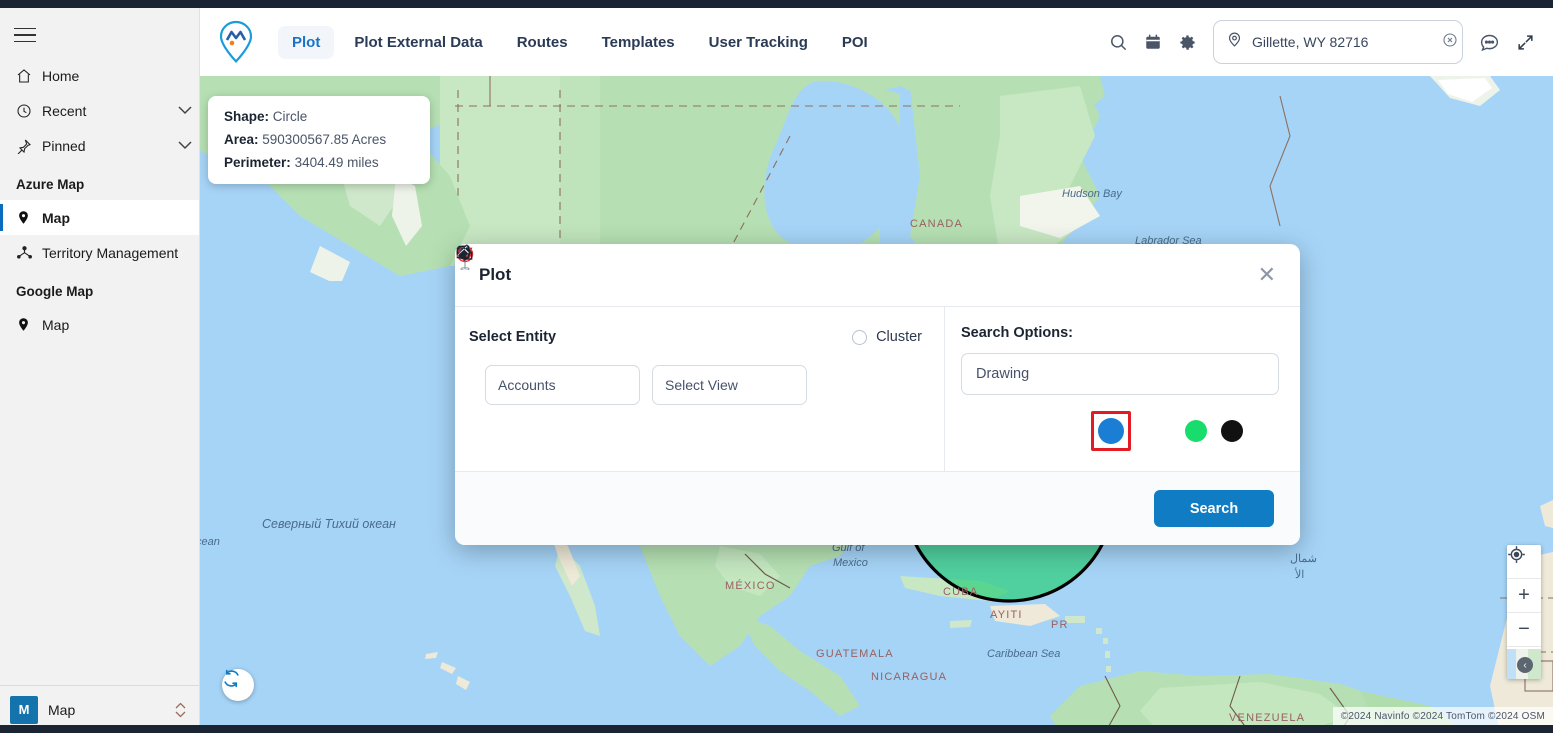  Describe the element at coordinates (319, 116) in the screenshot. I see `tooltip-shape-row: Shape: Circle` at that location.